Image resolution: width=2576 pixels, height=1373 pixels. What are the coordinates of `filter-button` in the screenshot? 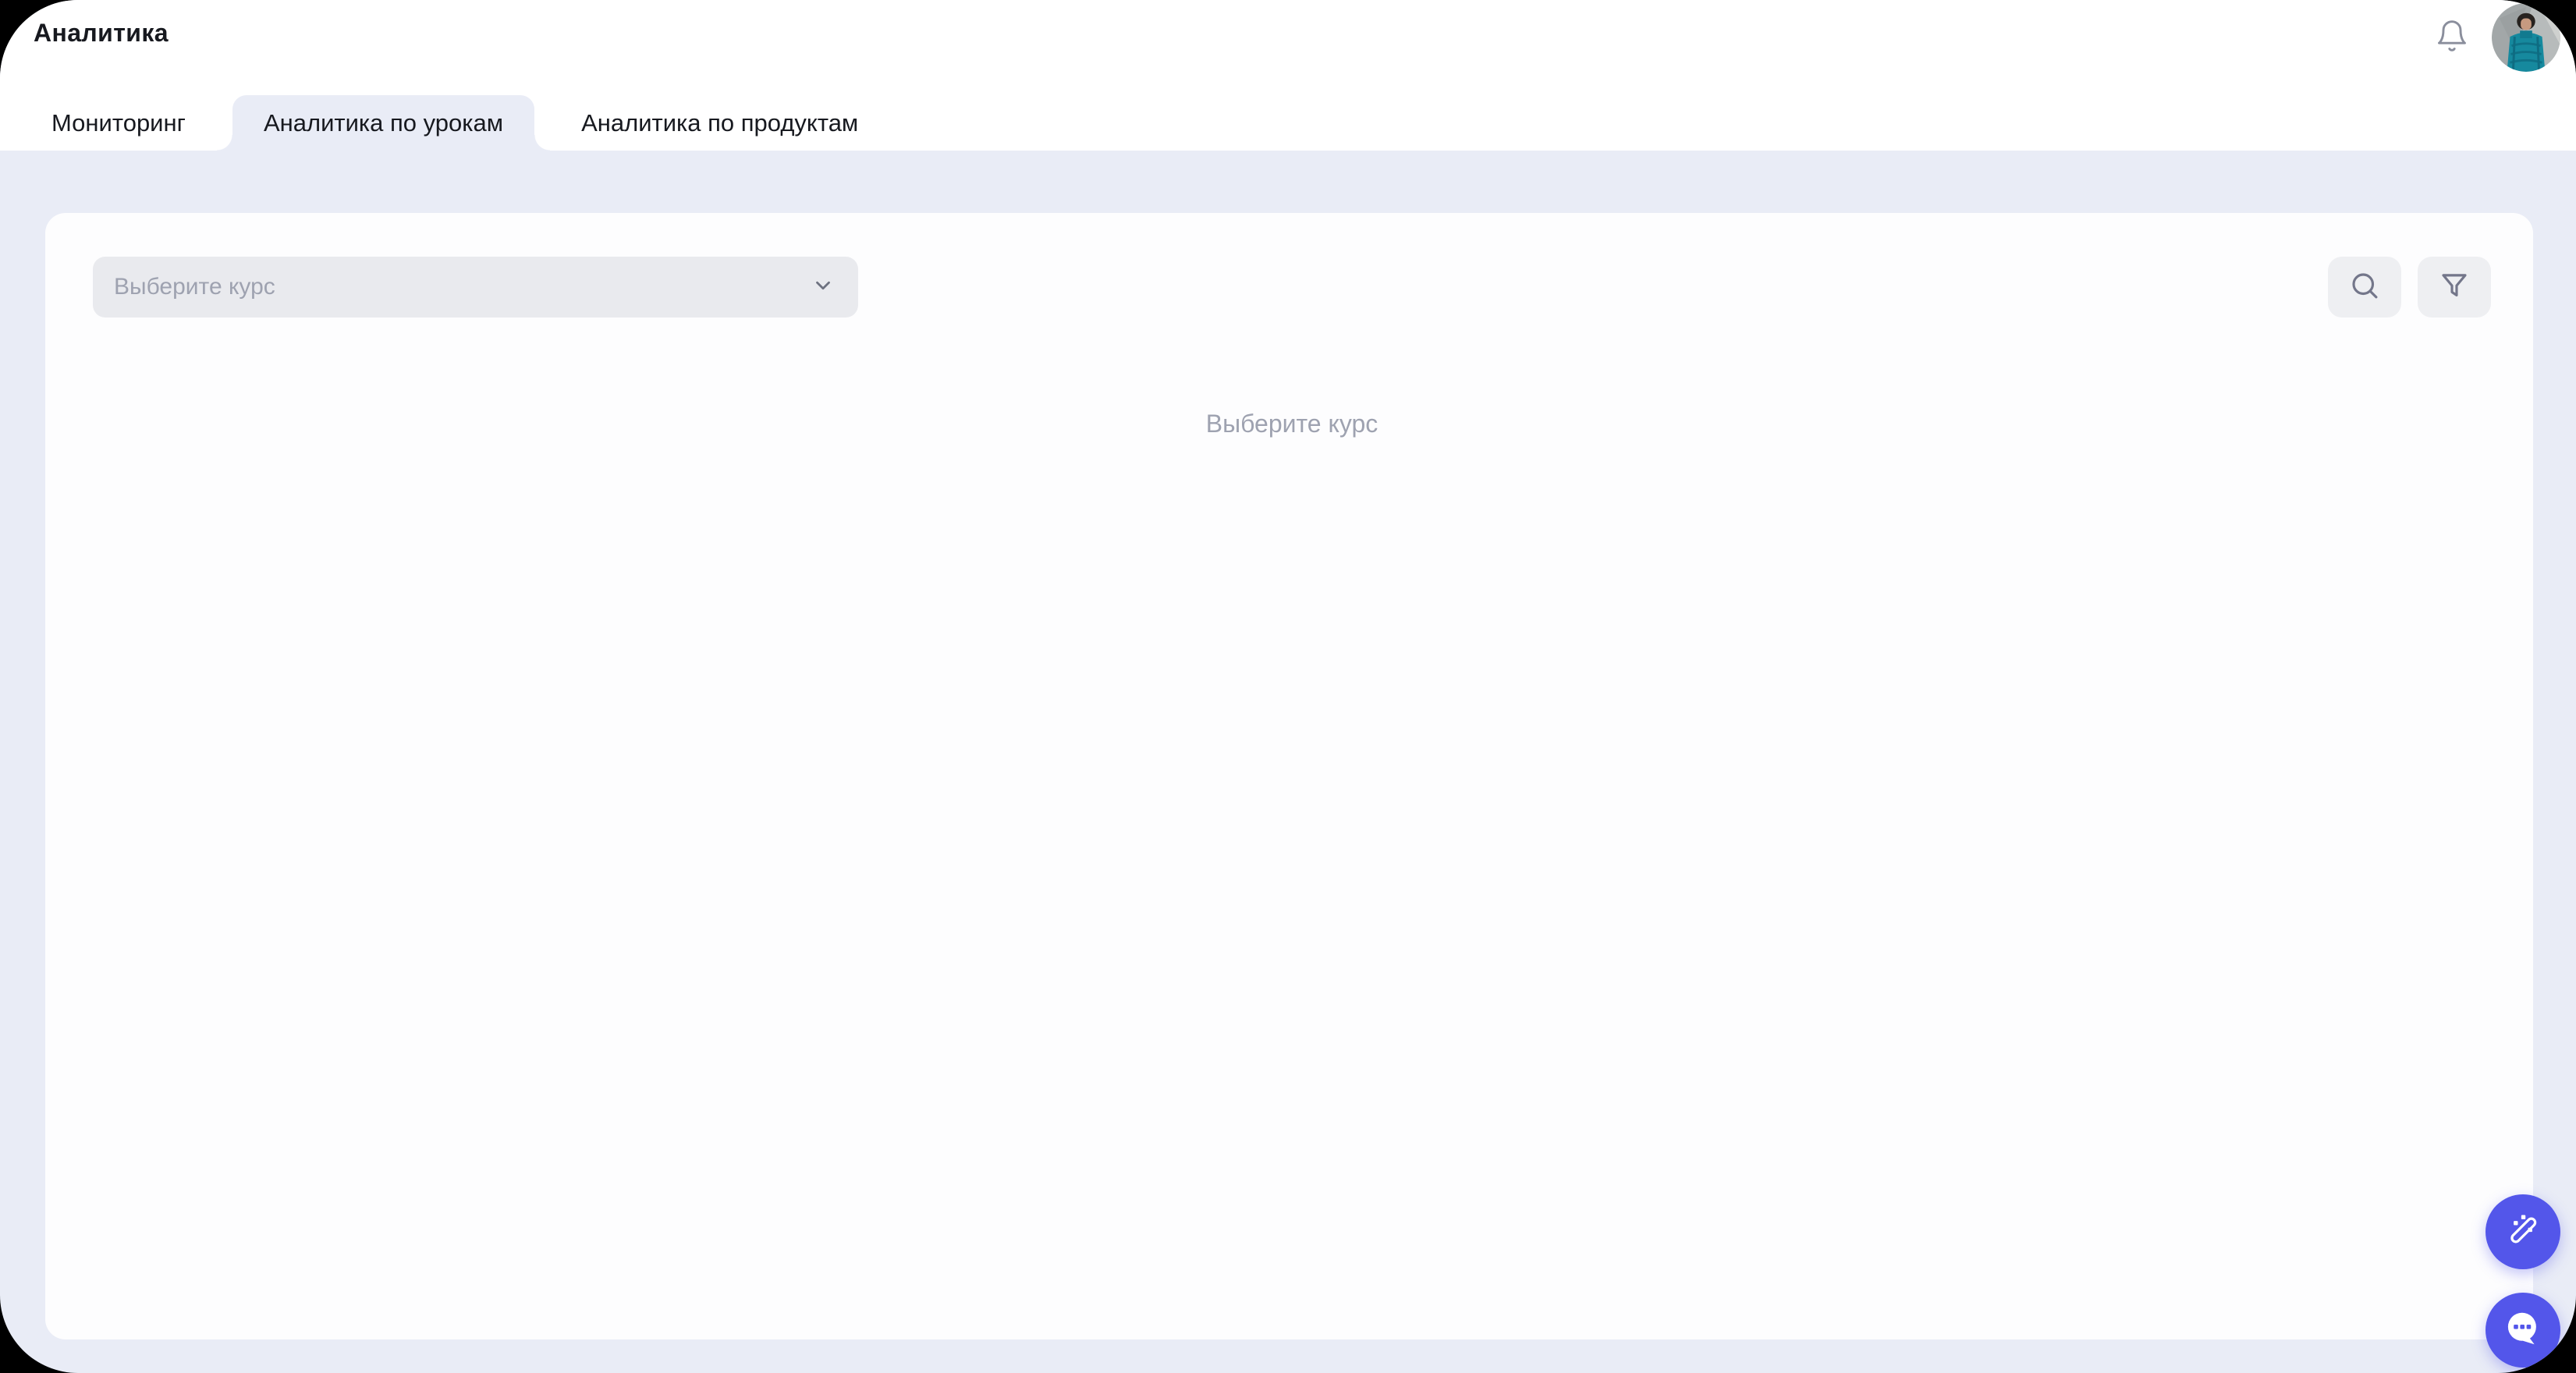 It's located at (2454, 288).